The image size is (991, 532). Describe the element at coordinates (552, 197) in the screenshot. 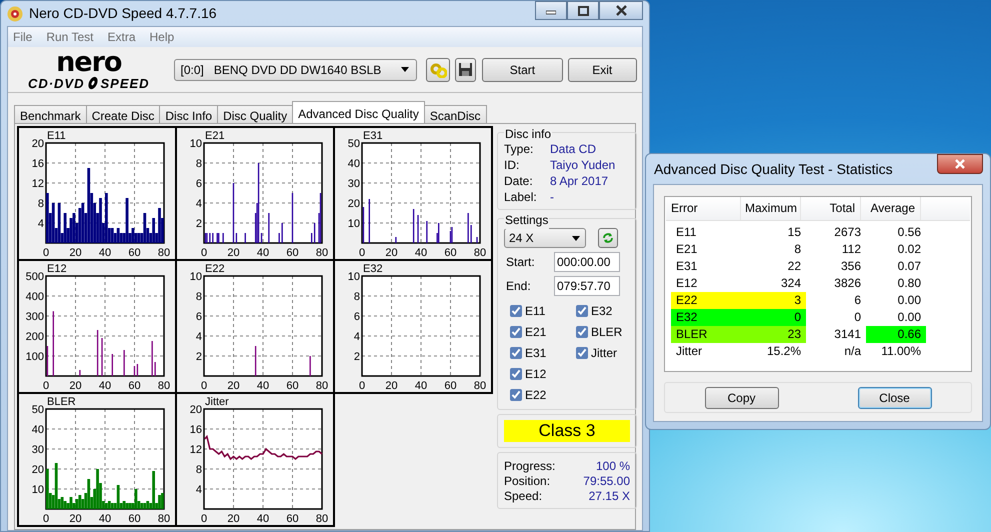

I see `field-value: -` at that location.